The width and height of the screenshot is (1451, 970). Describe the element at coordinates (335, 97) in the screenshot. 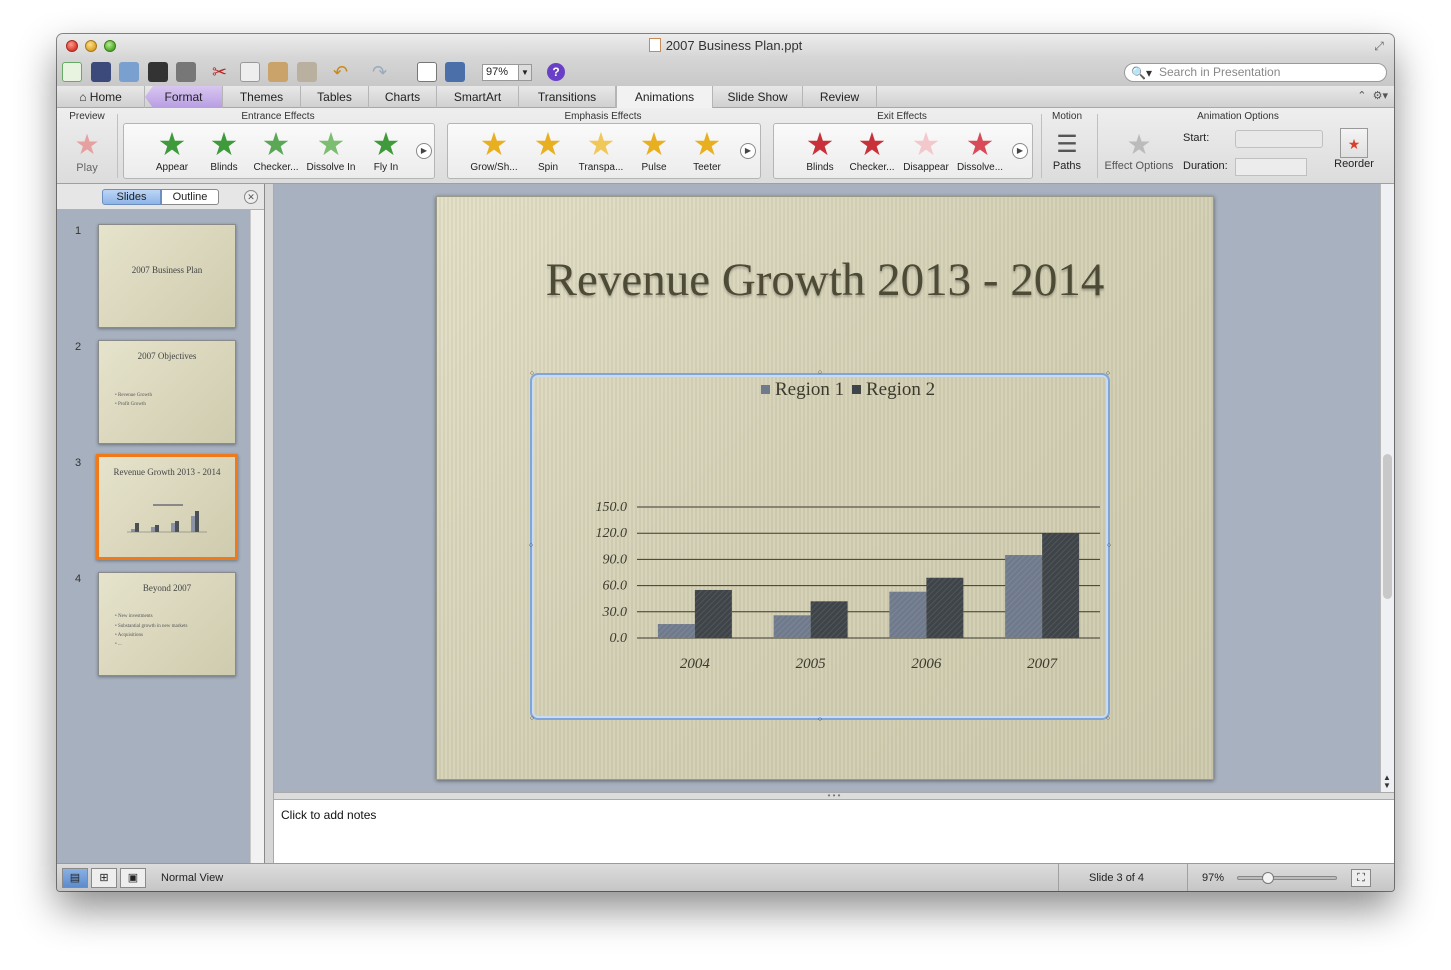

I see `tab-tables: Tables` at that location.